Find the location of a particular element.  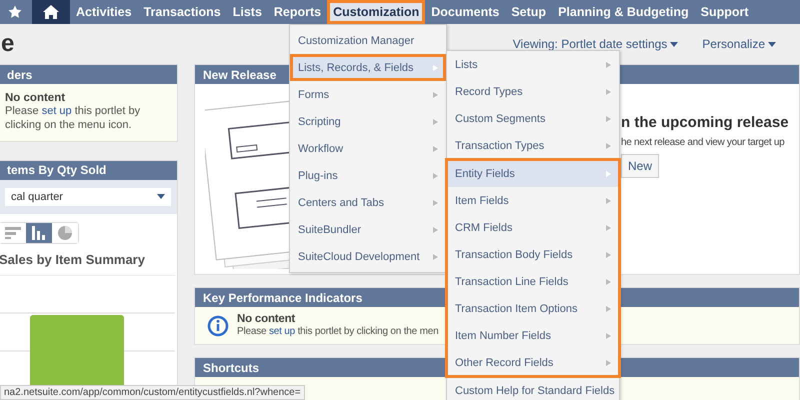

menu-item: Custom Help for Standard Fields is located at coordinates (533, 388).